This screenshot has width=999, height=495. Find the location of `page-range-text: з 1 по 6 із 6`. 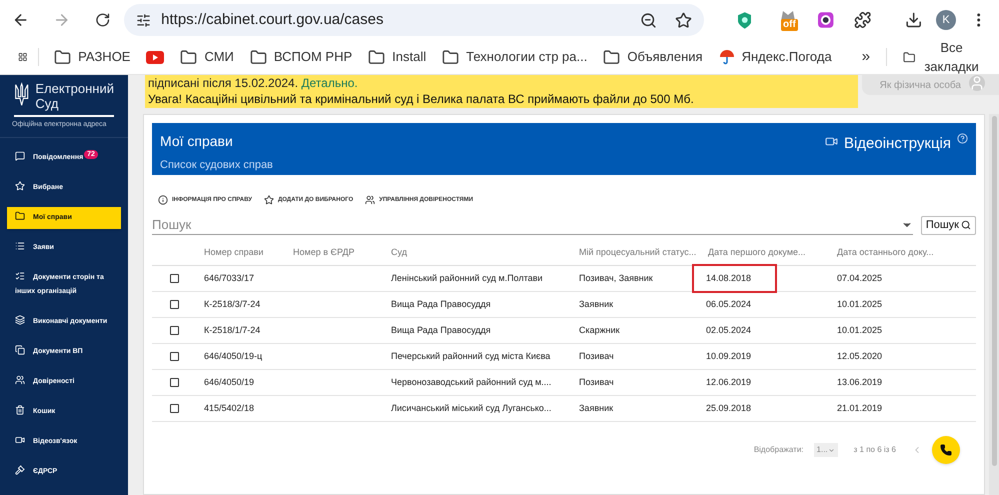

page-range-text: з 1 по 6 із 6 is located at coordinates (875, 450).